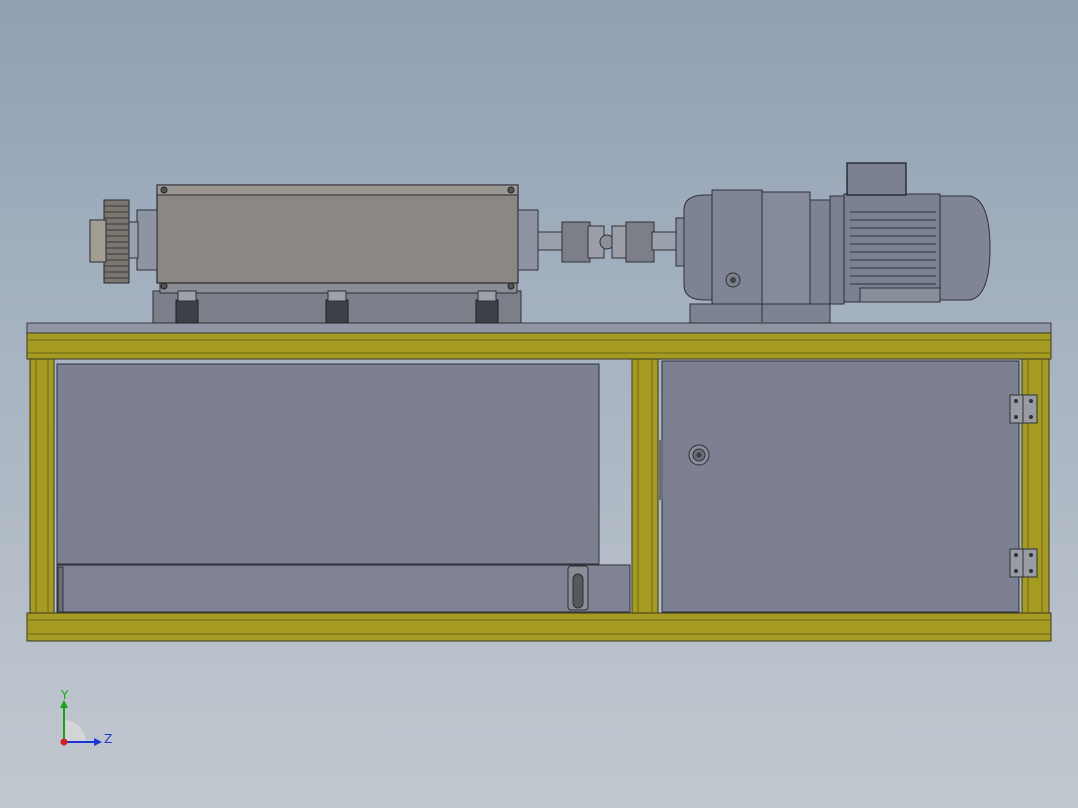  What do you see at coordinates (1023, 563) in the screenshot?
I see `door-hinge-bottom` at bounding box center [1023, 563].